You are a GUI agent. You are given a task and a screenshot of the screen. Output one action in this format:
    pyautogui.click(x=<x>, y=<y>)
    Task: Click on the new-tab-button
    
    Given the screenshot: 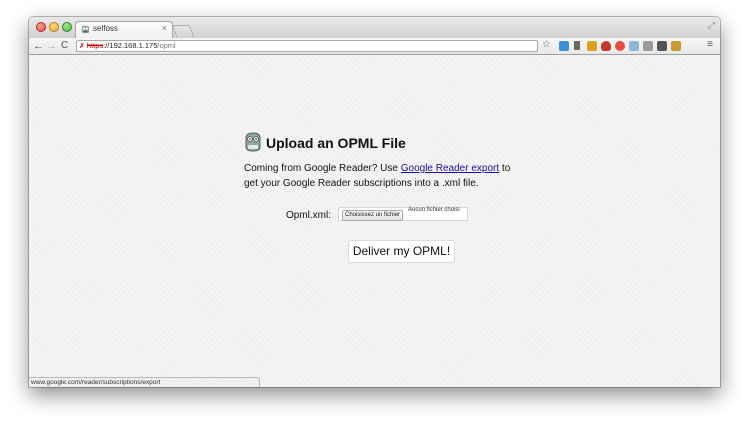 What is the action you would take?
    pyautogui.click(x=183, y=31)
    